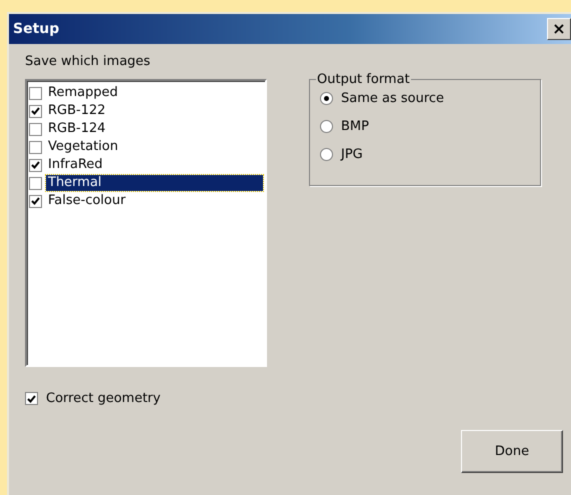 Image resolution: width=571 pixels, height=495 pixels. Describe the element at coordinates (355, 126) in the screenshot. I see `radio-label: BMP` at that location.